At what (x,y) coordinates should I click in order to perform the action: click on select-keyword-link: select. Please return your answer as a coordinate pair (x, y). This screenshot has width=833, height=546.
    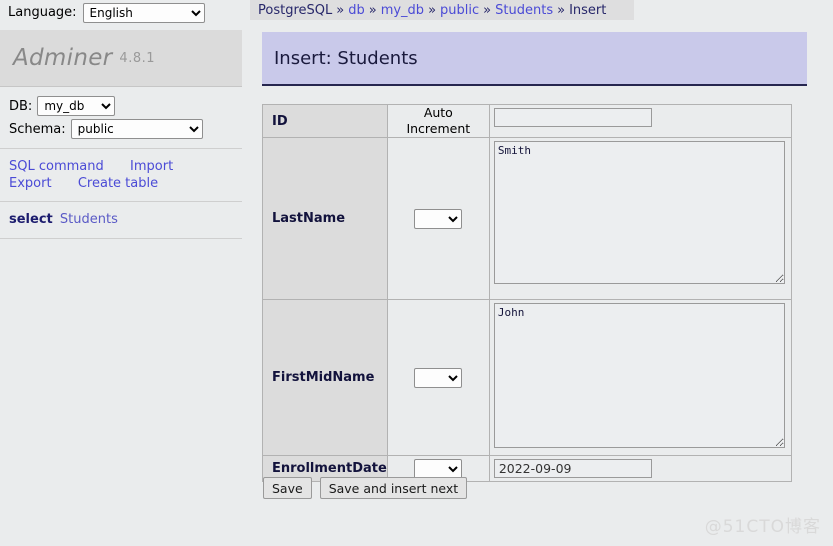
    Looking at the image, I should click on (31, 219).